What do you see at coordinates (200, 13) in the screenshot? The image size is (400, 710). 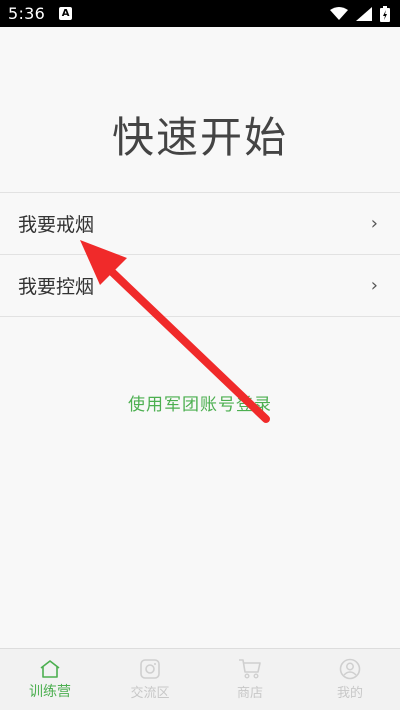 I see `status-bar: 5:36 A` at bounding box center [200, 13].